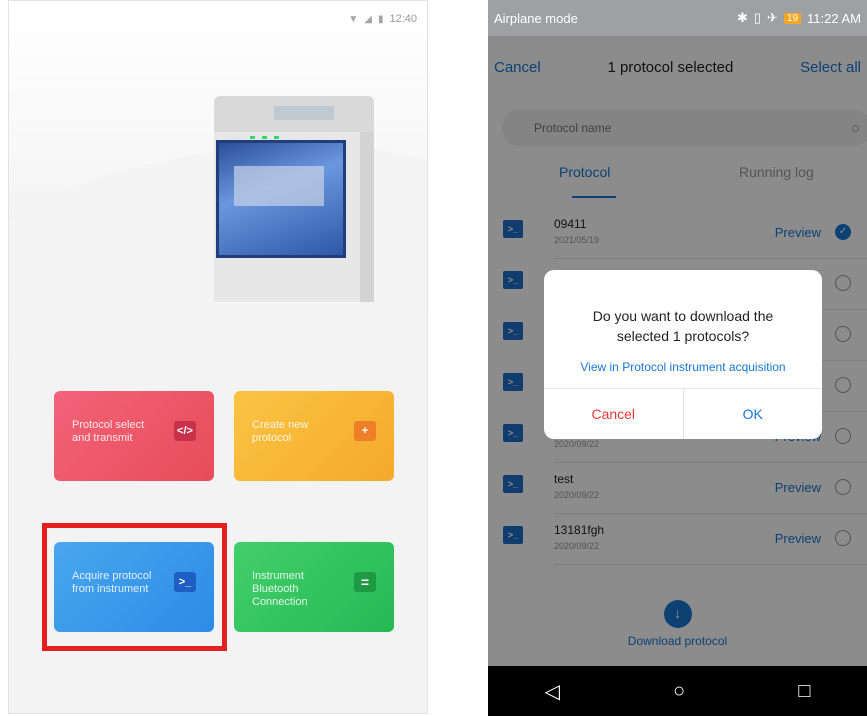 The width and height of the screenshot is (867, 716). I want to click on tile-label: Instrument Bluetooth Connection, so click(280, 589).